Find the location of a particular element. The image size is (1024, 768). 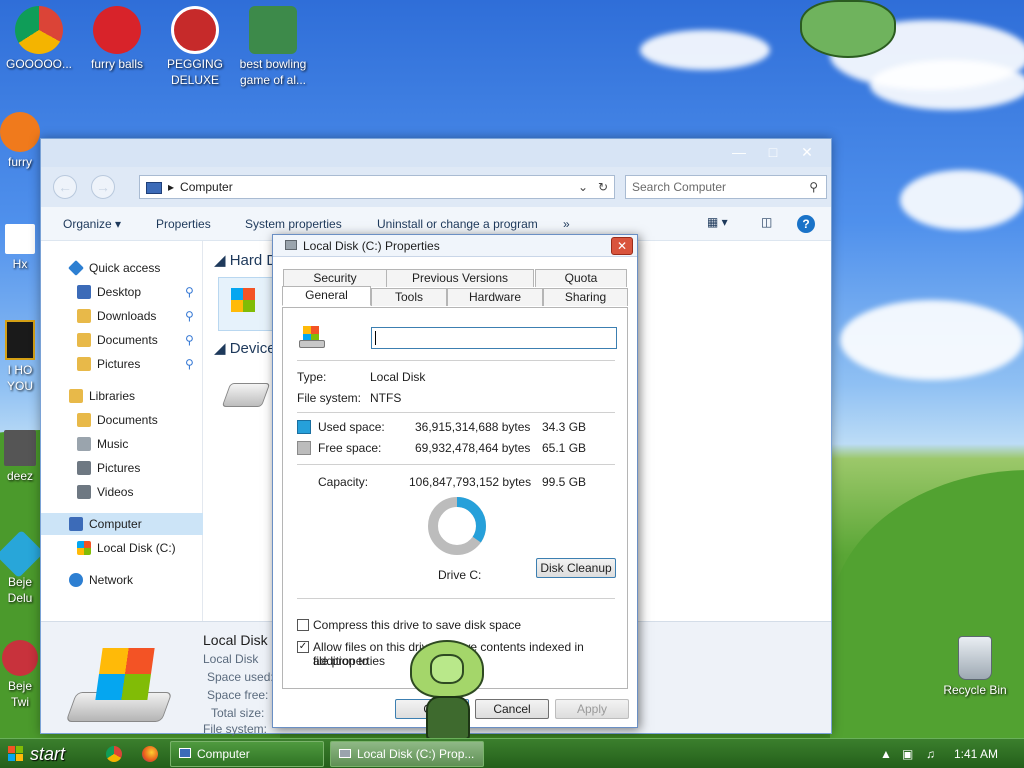

firefox-icon is located at coordinates (150, 754).